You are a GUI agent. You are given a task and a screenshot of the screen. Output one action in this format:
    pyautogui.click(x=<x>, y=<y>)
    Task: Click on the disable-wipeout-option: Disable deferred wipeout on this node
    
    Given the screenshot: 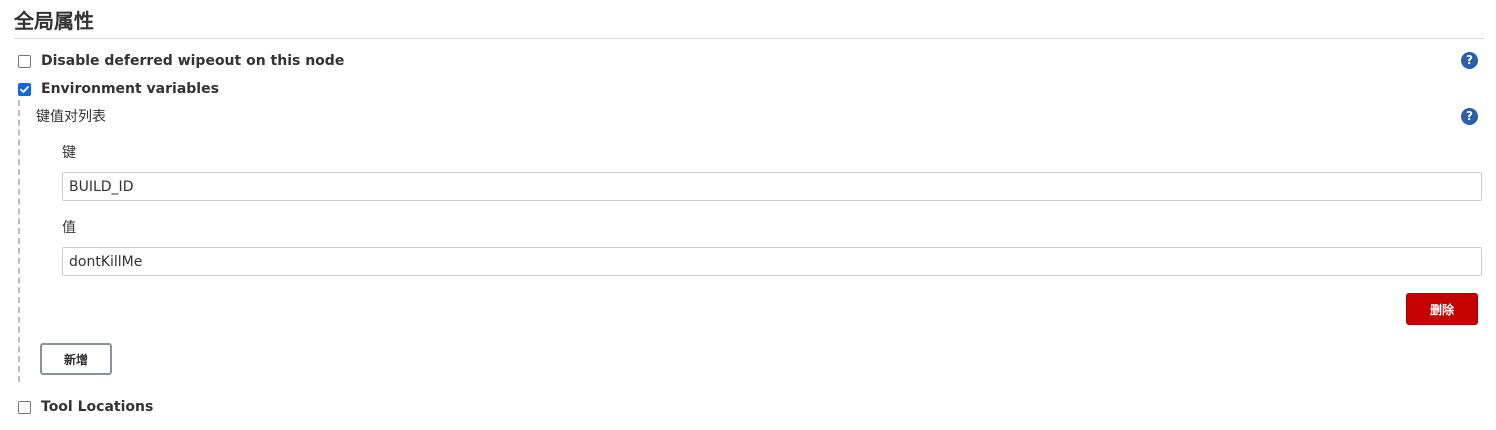 What is the action you would take?
    pyautogui.click(x=181, y=61)
    